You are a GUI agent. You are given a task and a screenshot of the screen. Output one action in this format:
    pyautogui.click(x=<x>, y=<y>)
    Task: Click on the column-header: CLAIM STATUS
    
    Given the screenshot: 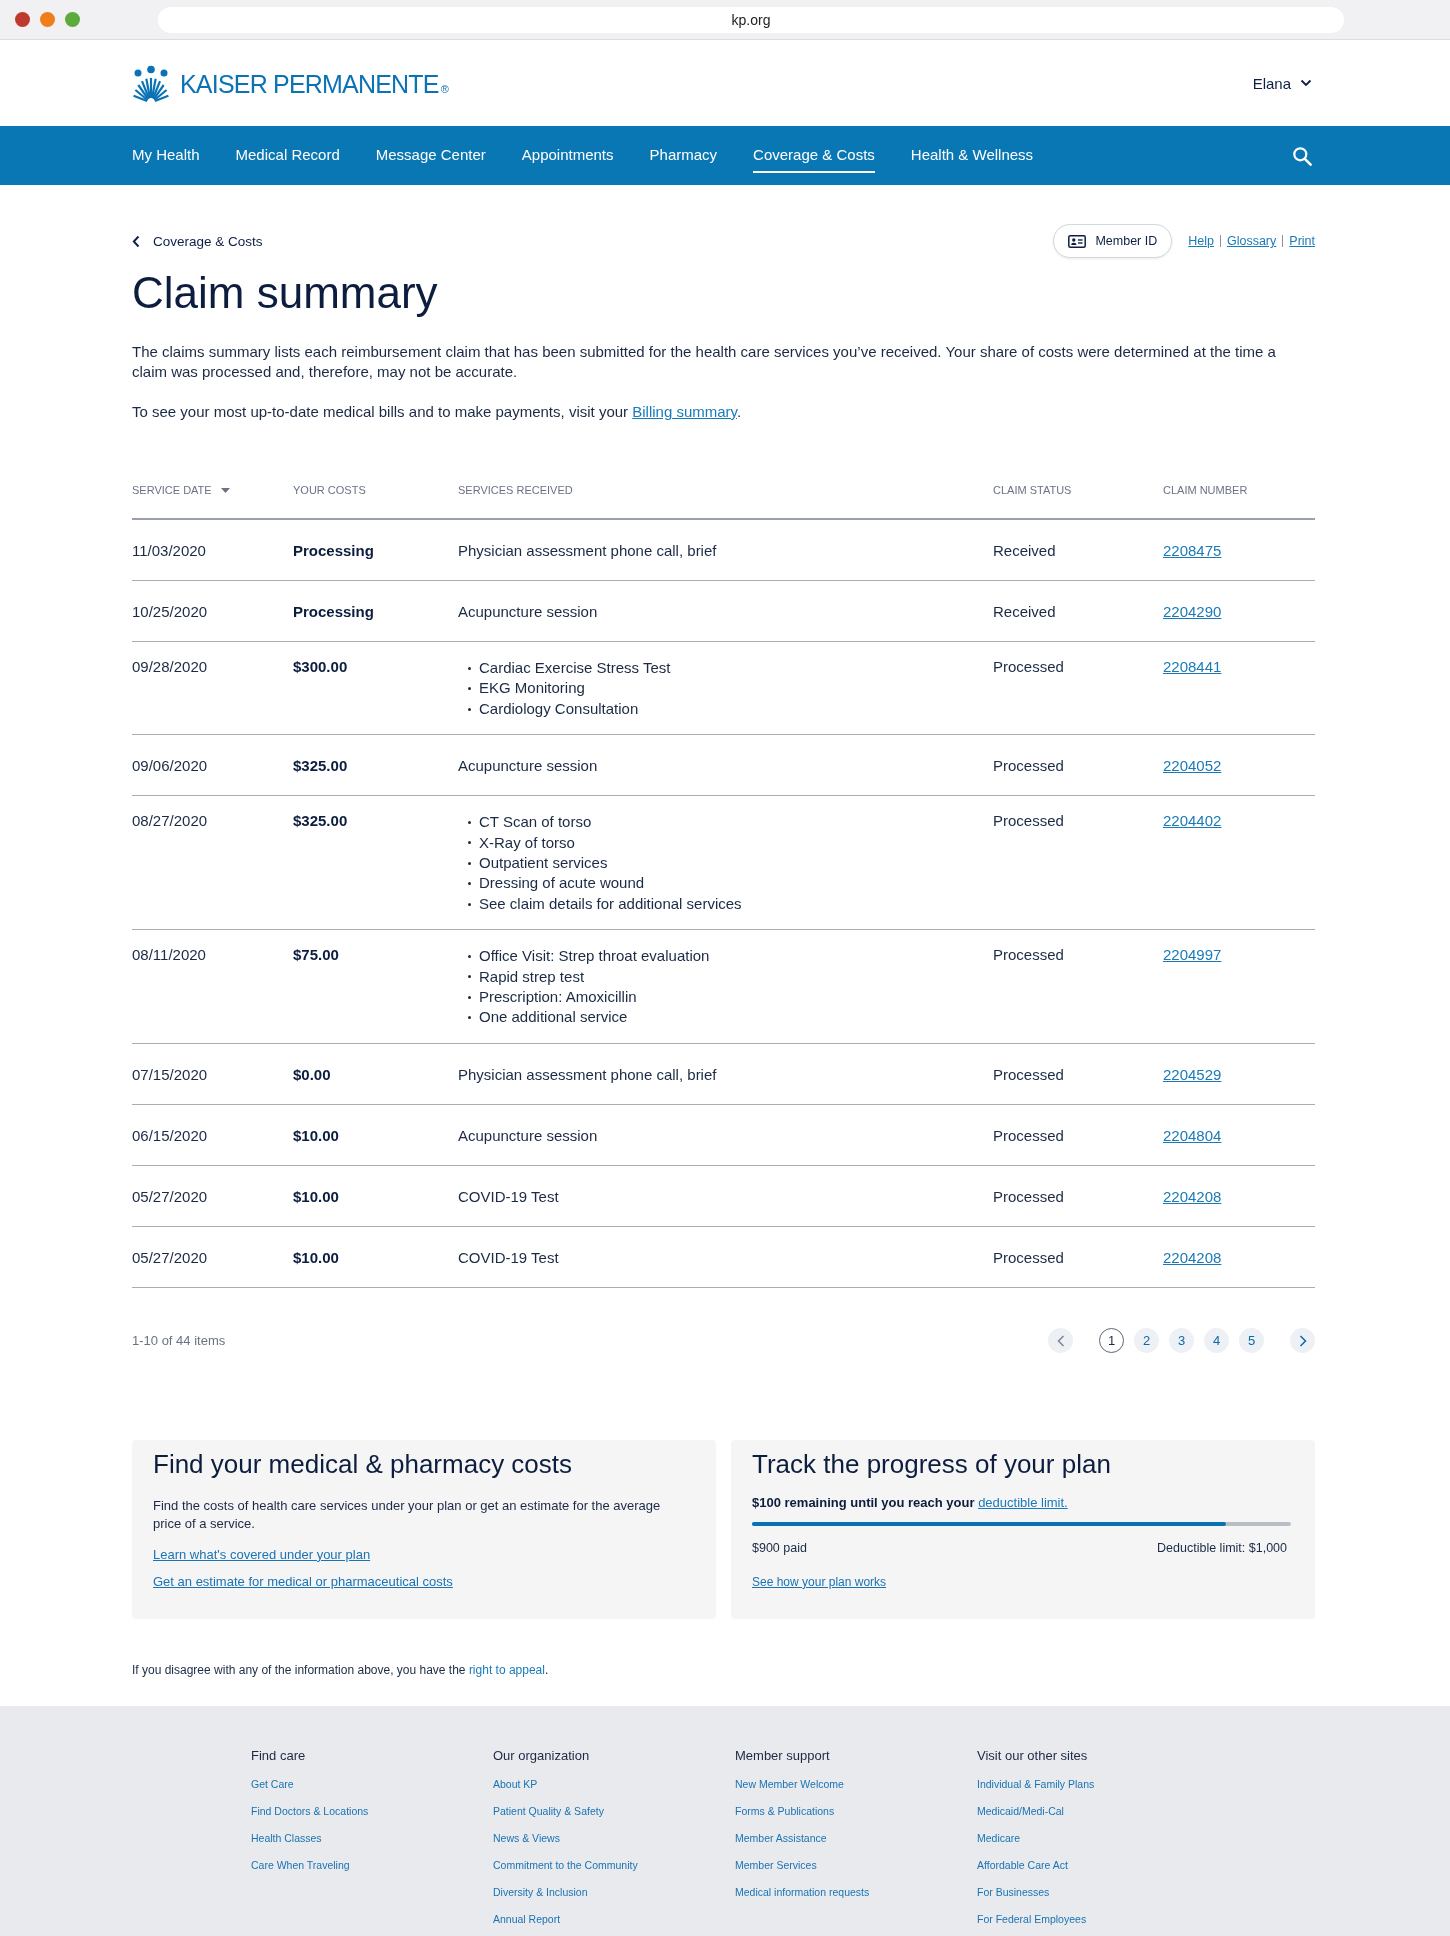 What is the action you would take?
    pyautogui.click(x=1078, y=490)
    